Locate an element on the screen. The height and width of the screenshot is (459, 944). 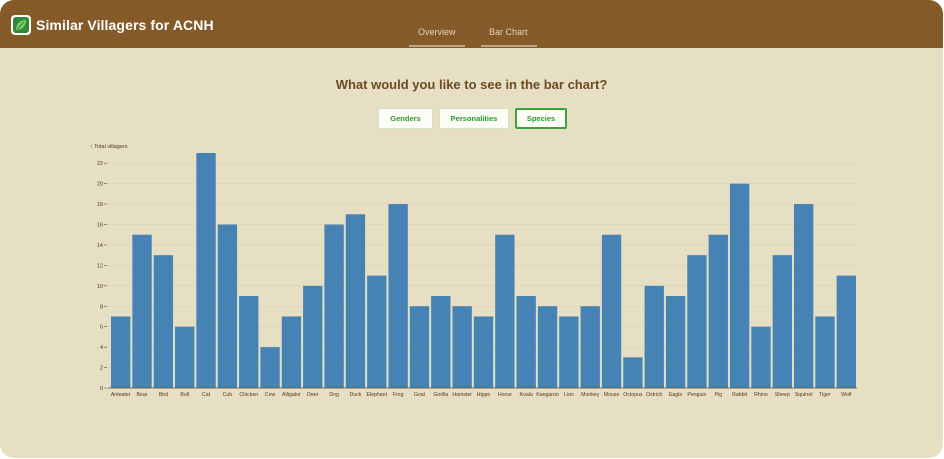
x-tick-label: Deer is located at coordinates (313, 395).